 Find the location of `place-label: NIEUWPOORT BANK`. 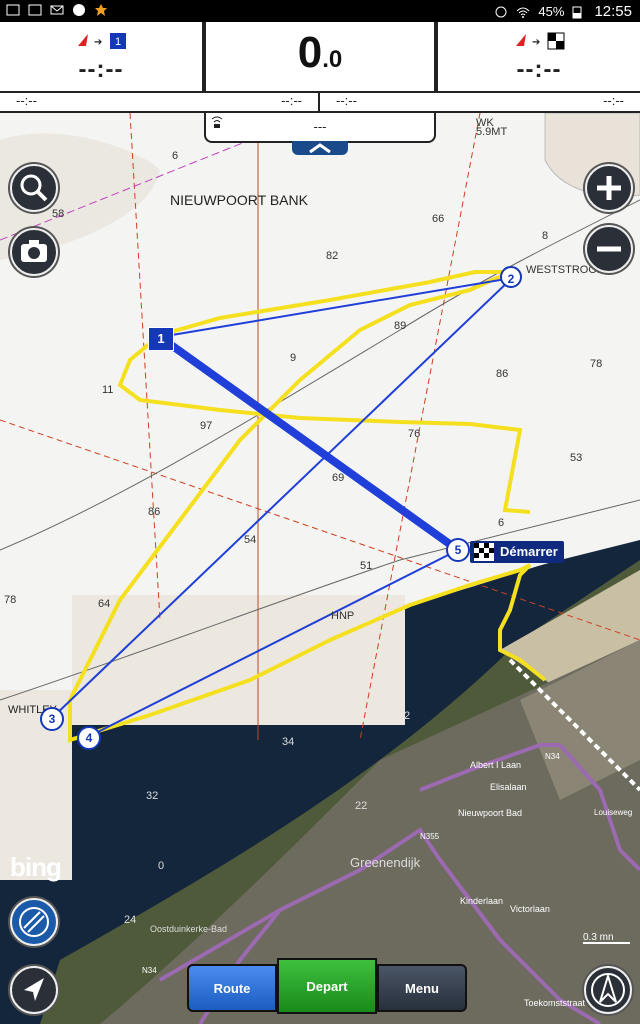

place-label: NIEUWPOORT BANK is located at coordinates (239, 200).